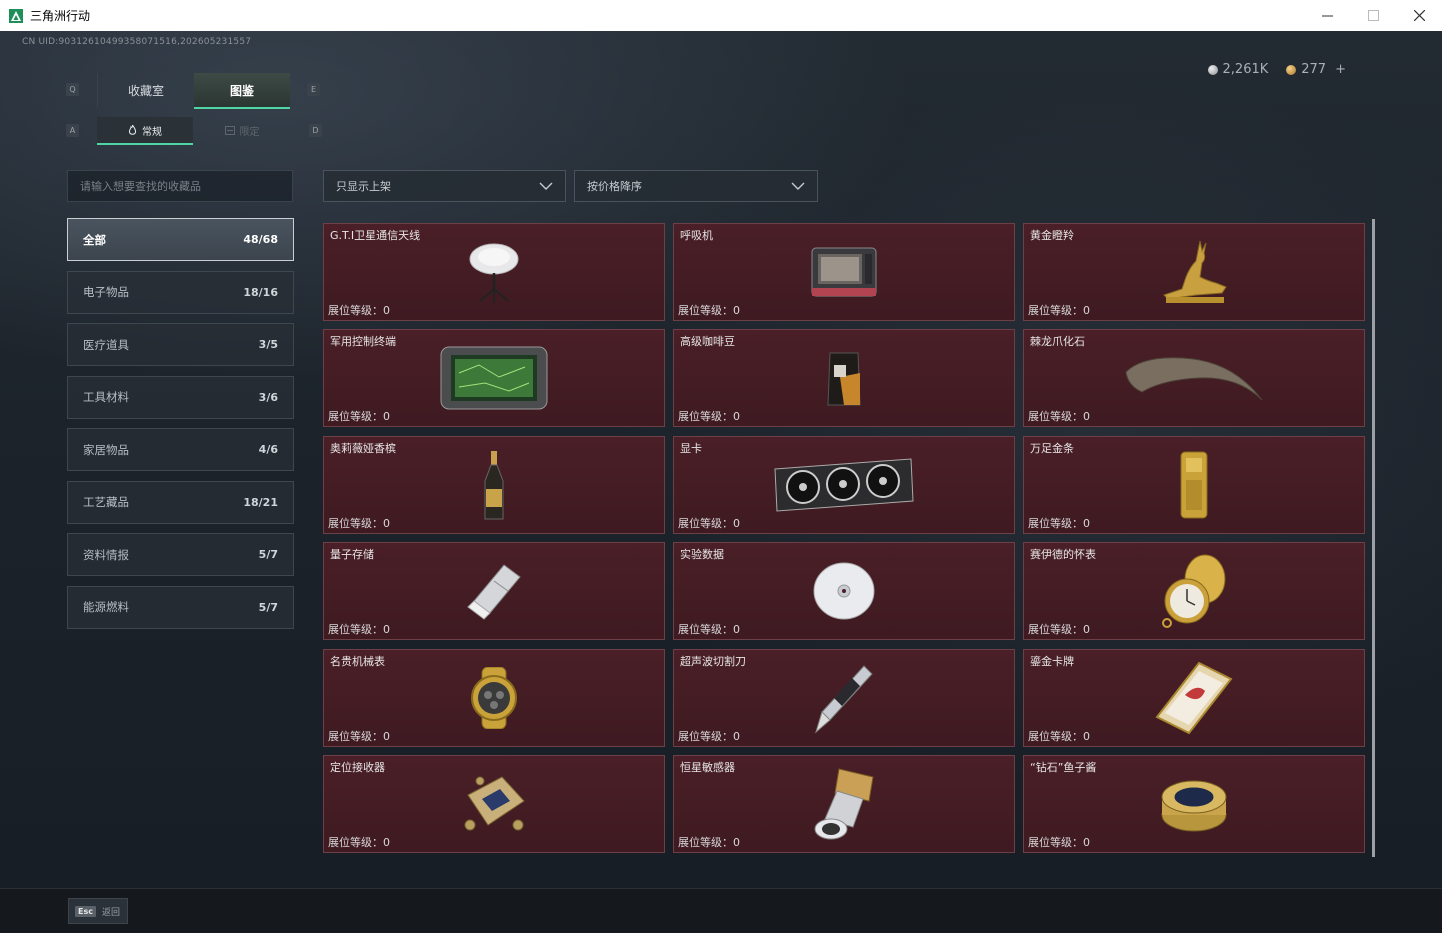 This screenshot has height=933, width=1442. I want to click on category-medical: 医疗道具 3/5, so click(180, 344).